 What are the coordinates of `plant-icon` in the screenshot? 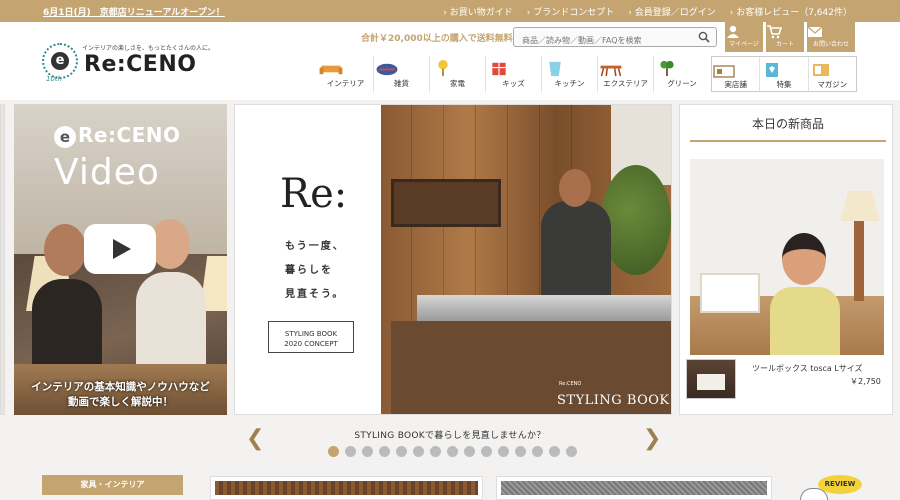 It's located at (667, 68).